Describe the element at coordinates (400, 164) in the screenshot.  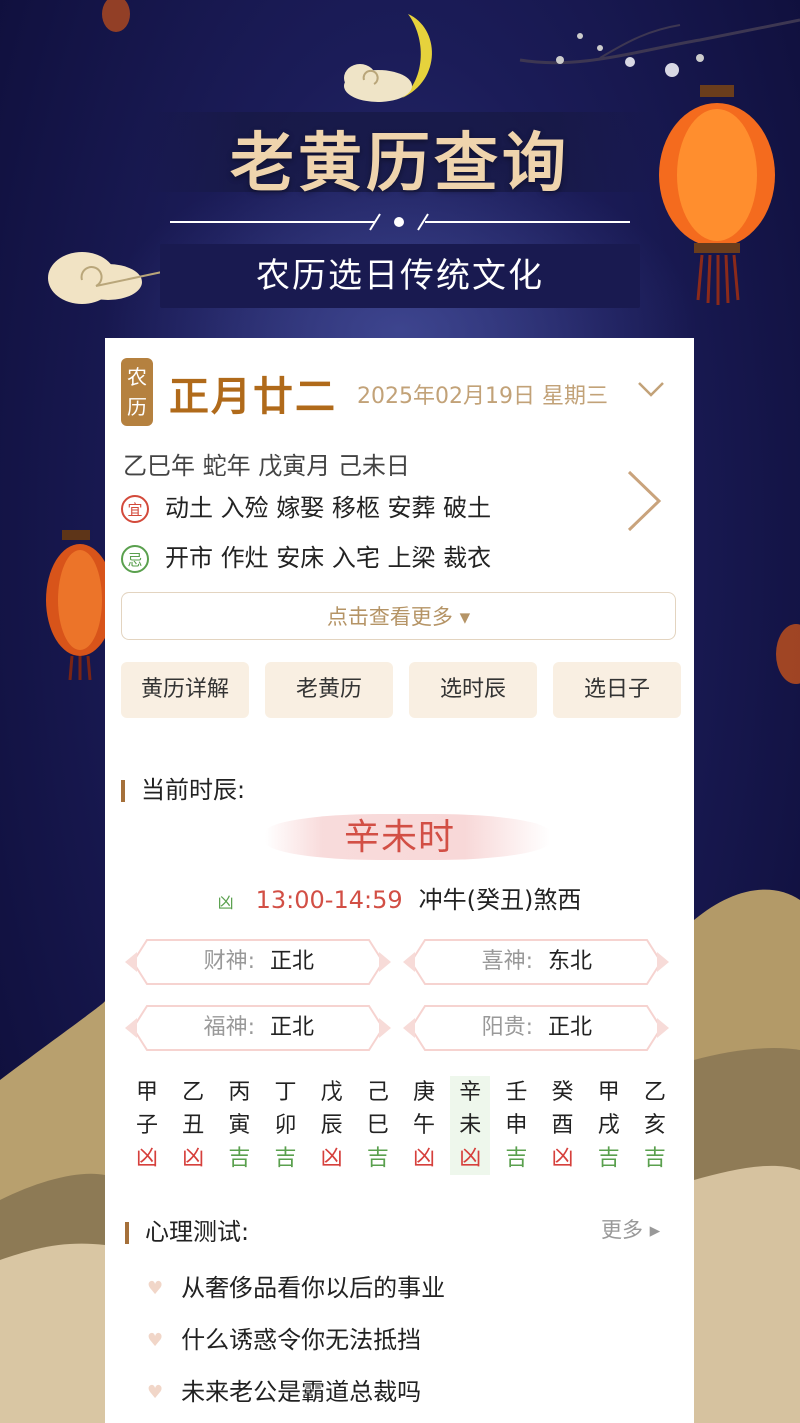
I see `page-title: 老黄历查询` at that location.